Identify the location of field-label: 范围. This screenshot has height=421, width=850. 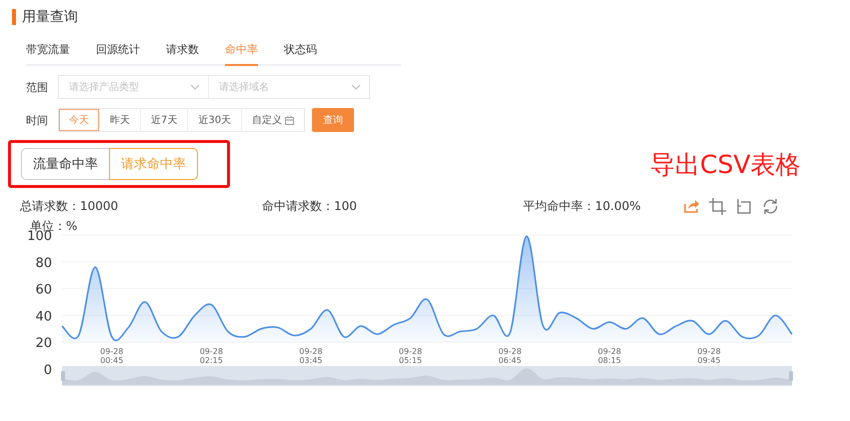
(37, 87).